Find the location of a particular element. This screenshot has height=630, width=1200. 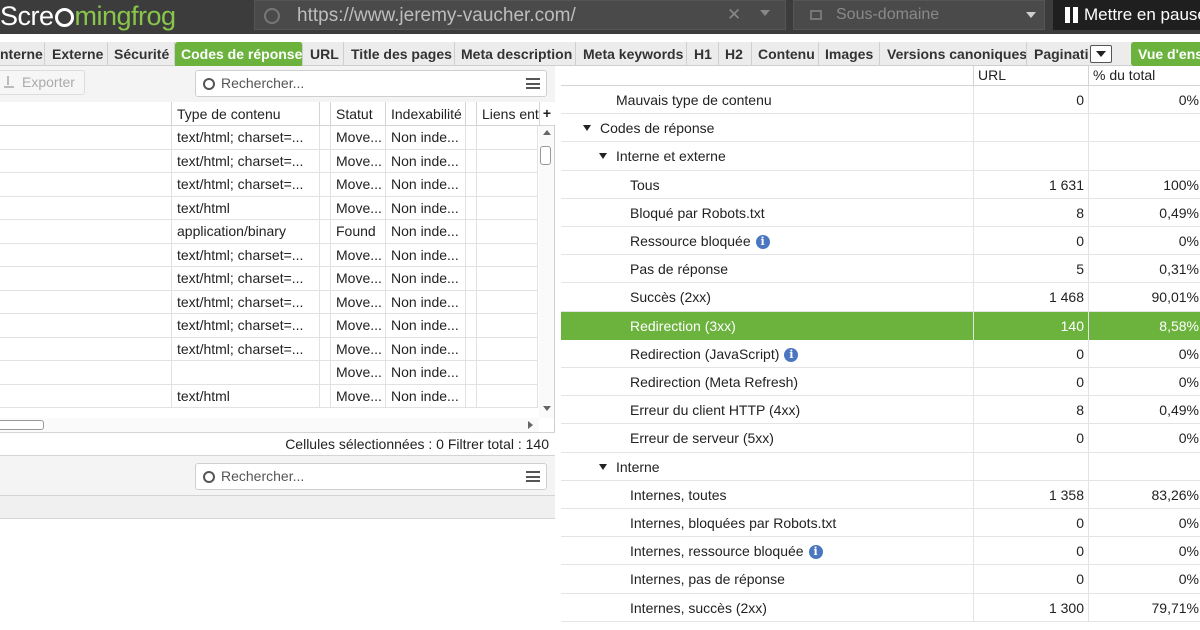

column-header-status: Statut is located at coordinates (358, 114).